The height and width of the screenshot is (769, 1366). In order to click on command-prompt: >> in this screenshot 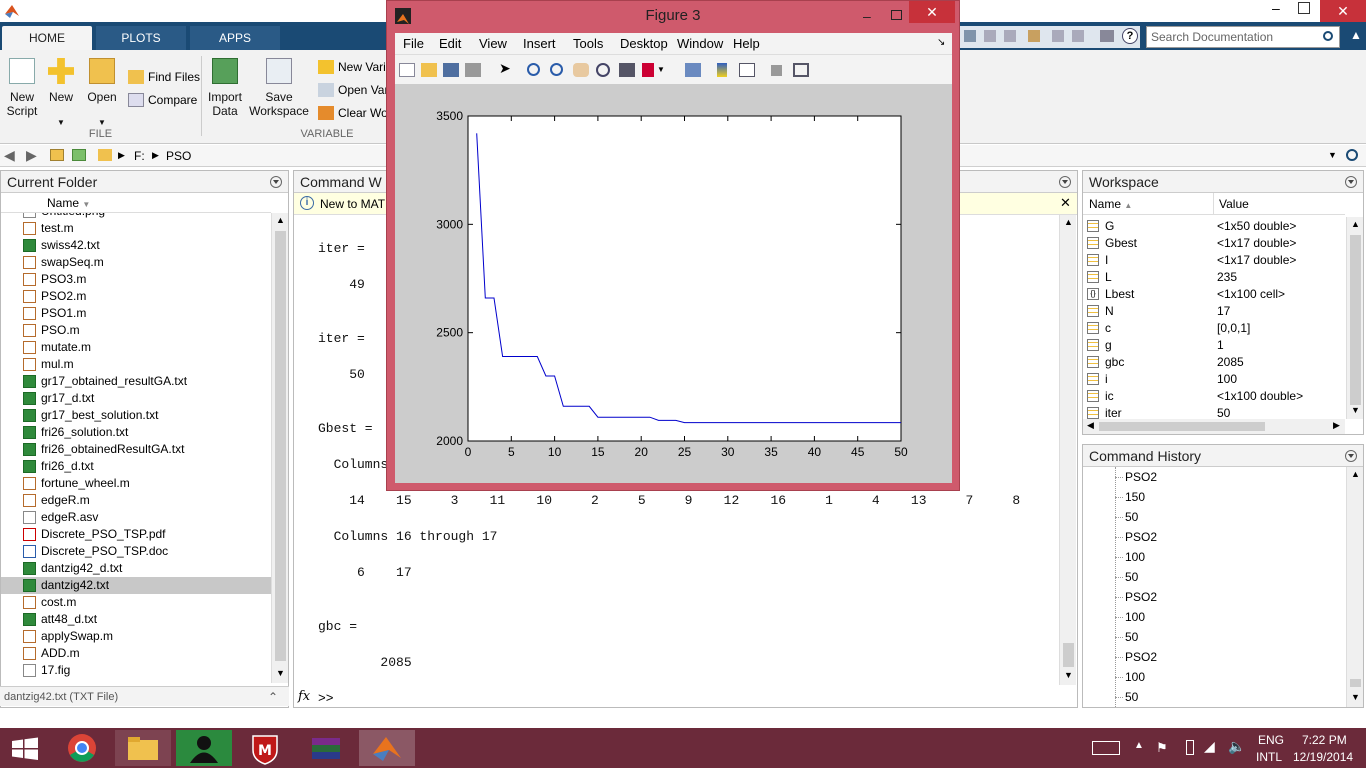, I will do `click(326, 698)`.